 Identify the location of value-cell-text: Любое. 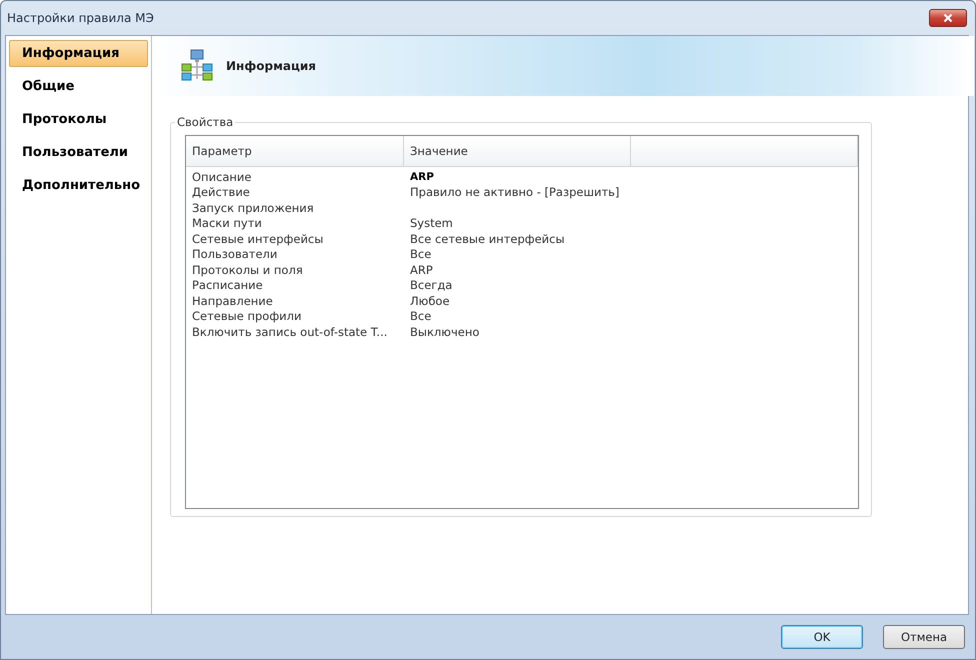
(430, 301).